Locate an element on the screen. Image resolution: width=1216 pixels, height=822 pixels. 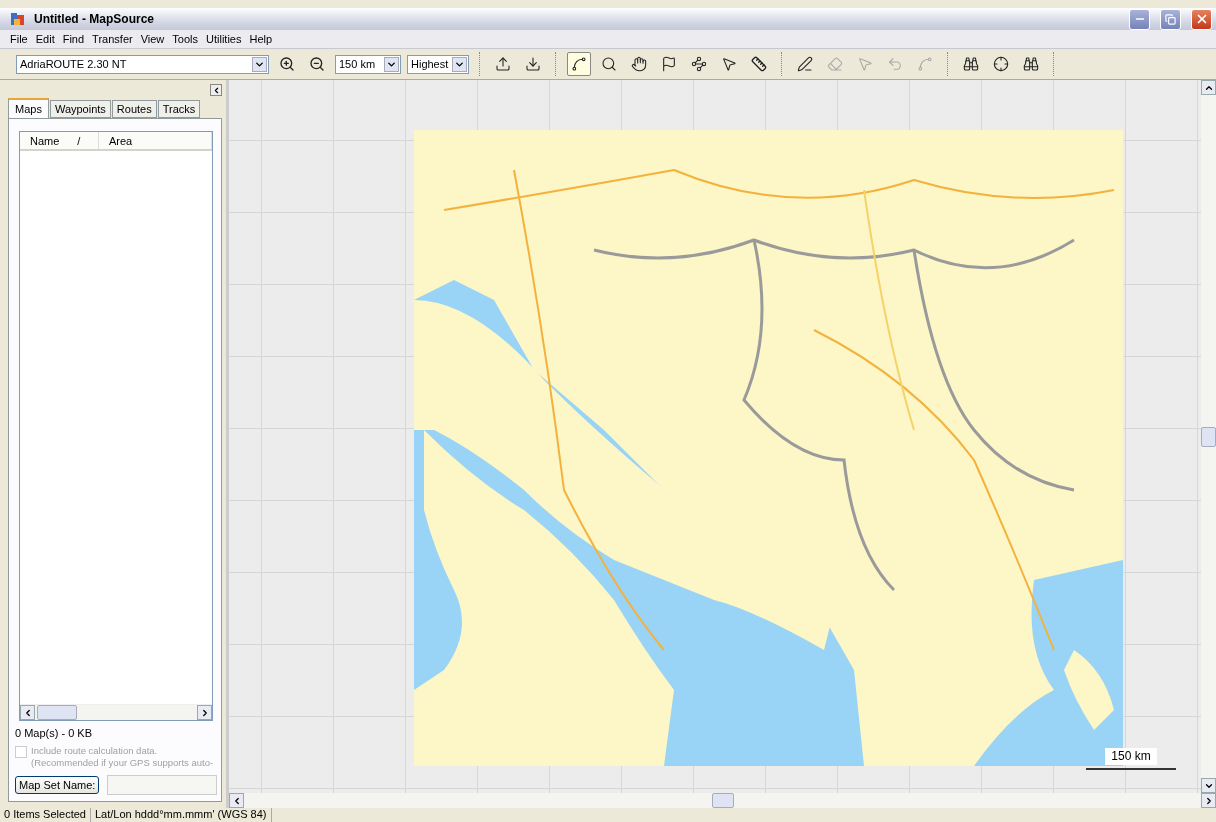
menu-item: Find is located at coordinates (73, 39).